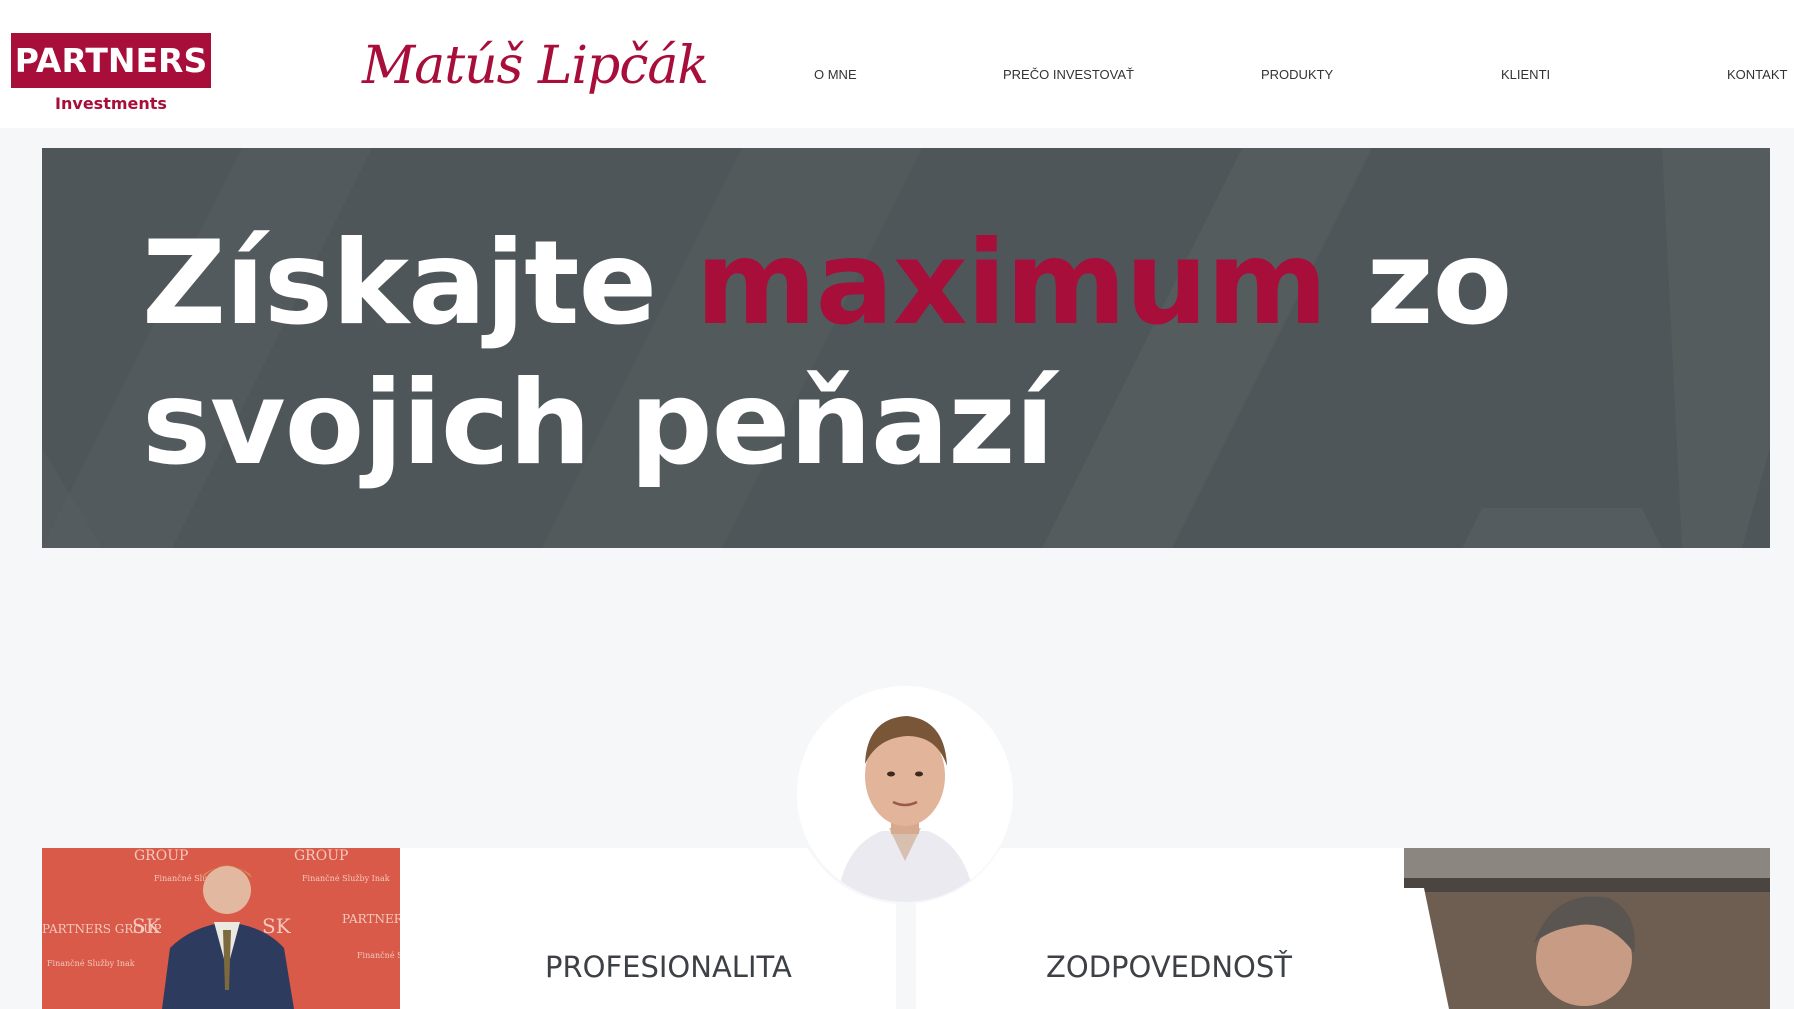 This screenshot has width=1794, height=1009. I want to click on nav-item-o-mne: O MNE, so click(835, 74).